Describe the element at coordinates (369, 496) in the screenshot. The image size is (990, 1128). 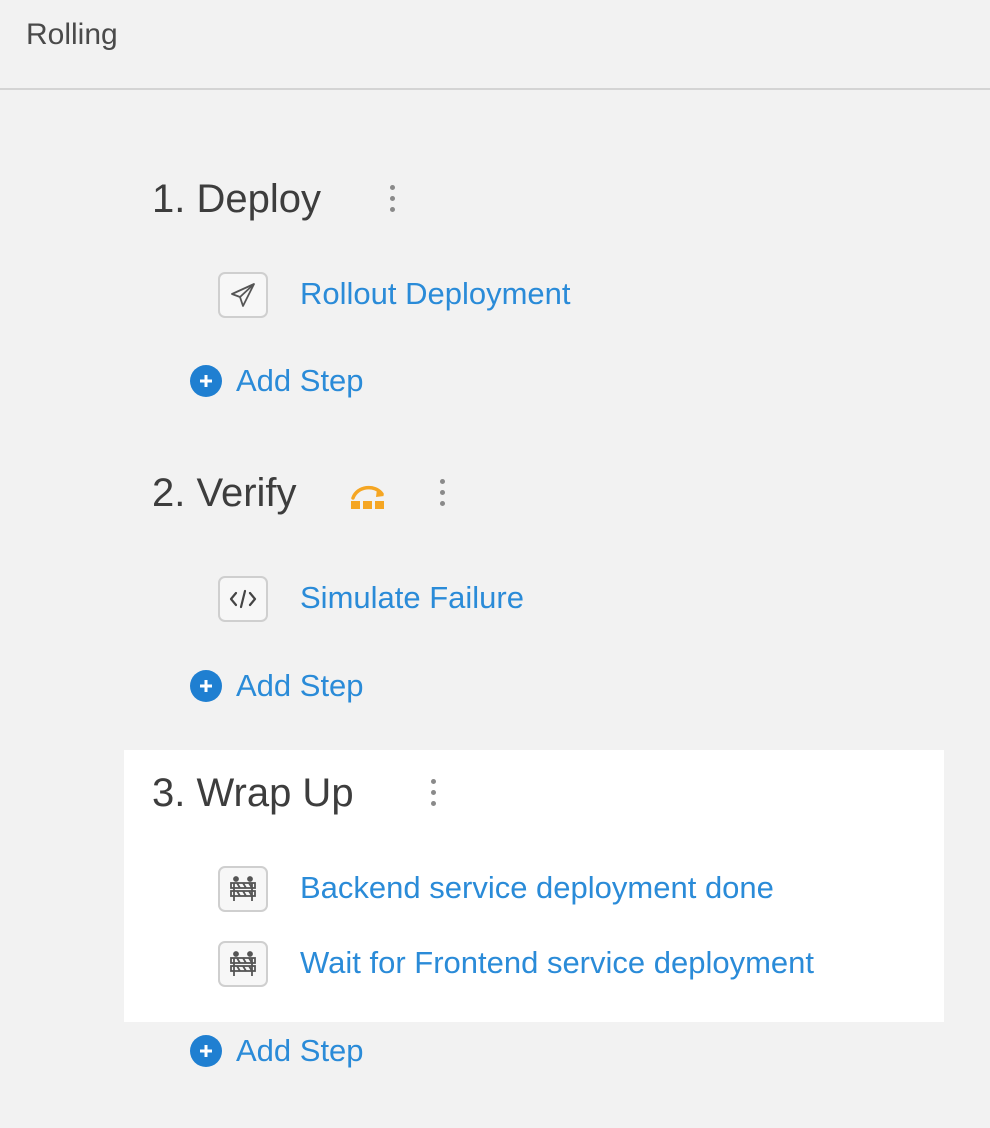
I see `skip-rollback-icon` at that location.